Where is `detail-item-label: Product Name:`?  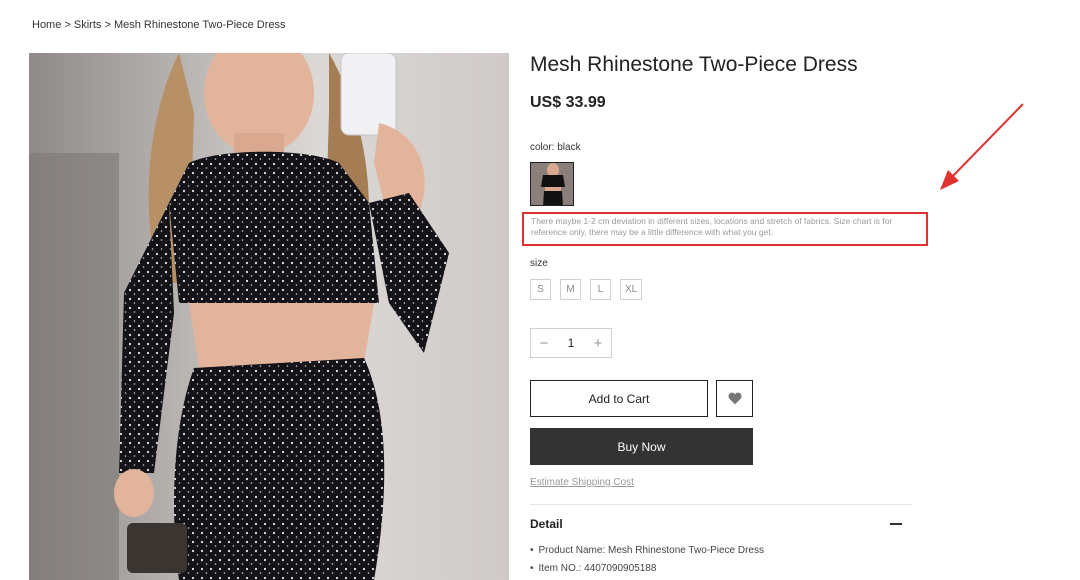 detail-item-label: Product Name: is located at coordinates (573, 550).